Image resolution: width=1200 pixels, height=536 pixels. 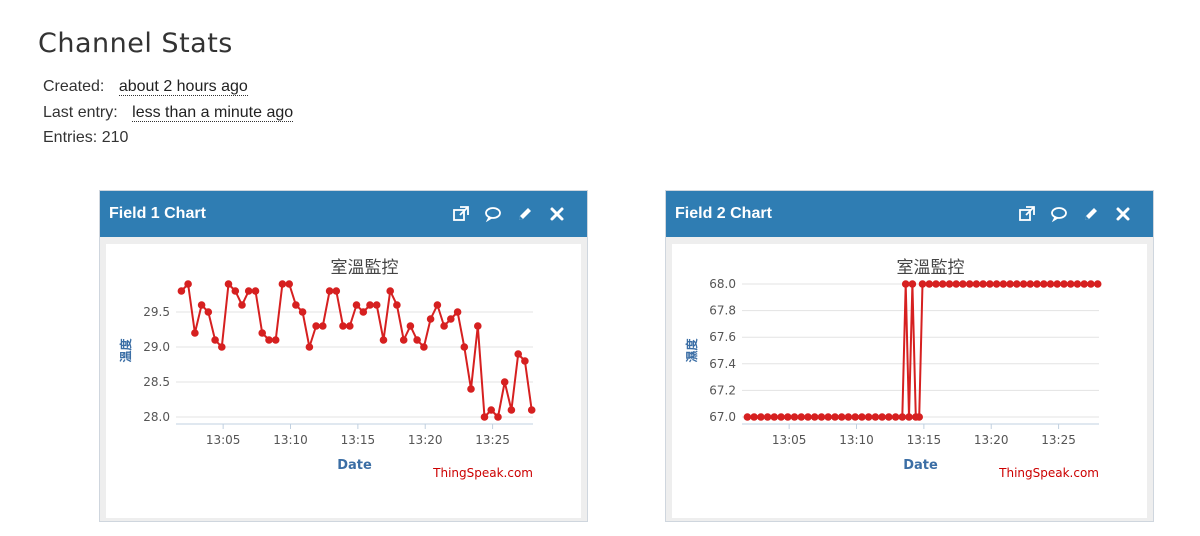 I want to click on series-line, so click(x=922, y=350).